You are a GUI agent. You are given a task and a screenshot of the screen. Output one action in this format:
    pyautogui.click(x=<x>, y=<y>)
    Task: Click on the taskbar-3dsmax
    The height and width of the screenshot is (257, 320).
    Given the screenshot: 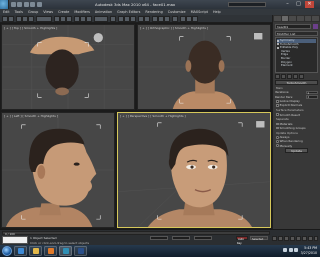 What is the action you would take?
    pyautogui.click(x=65, y=251)
    